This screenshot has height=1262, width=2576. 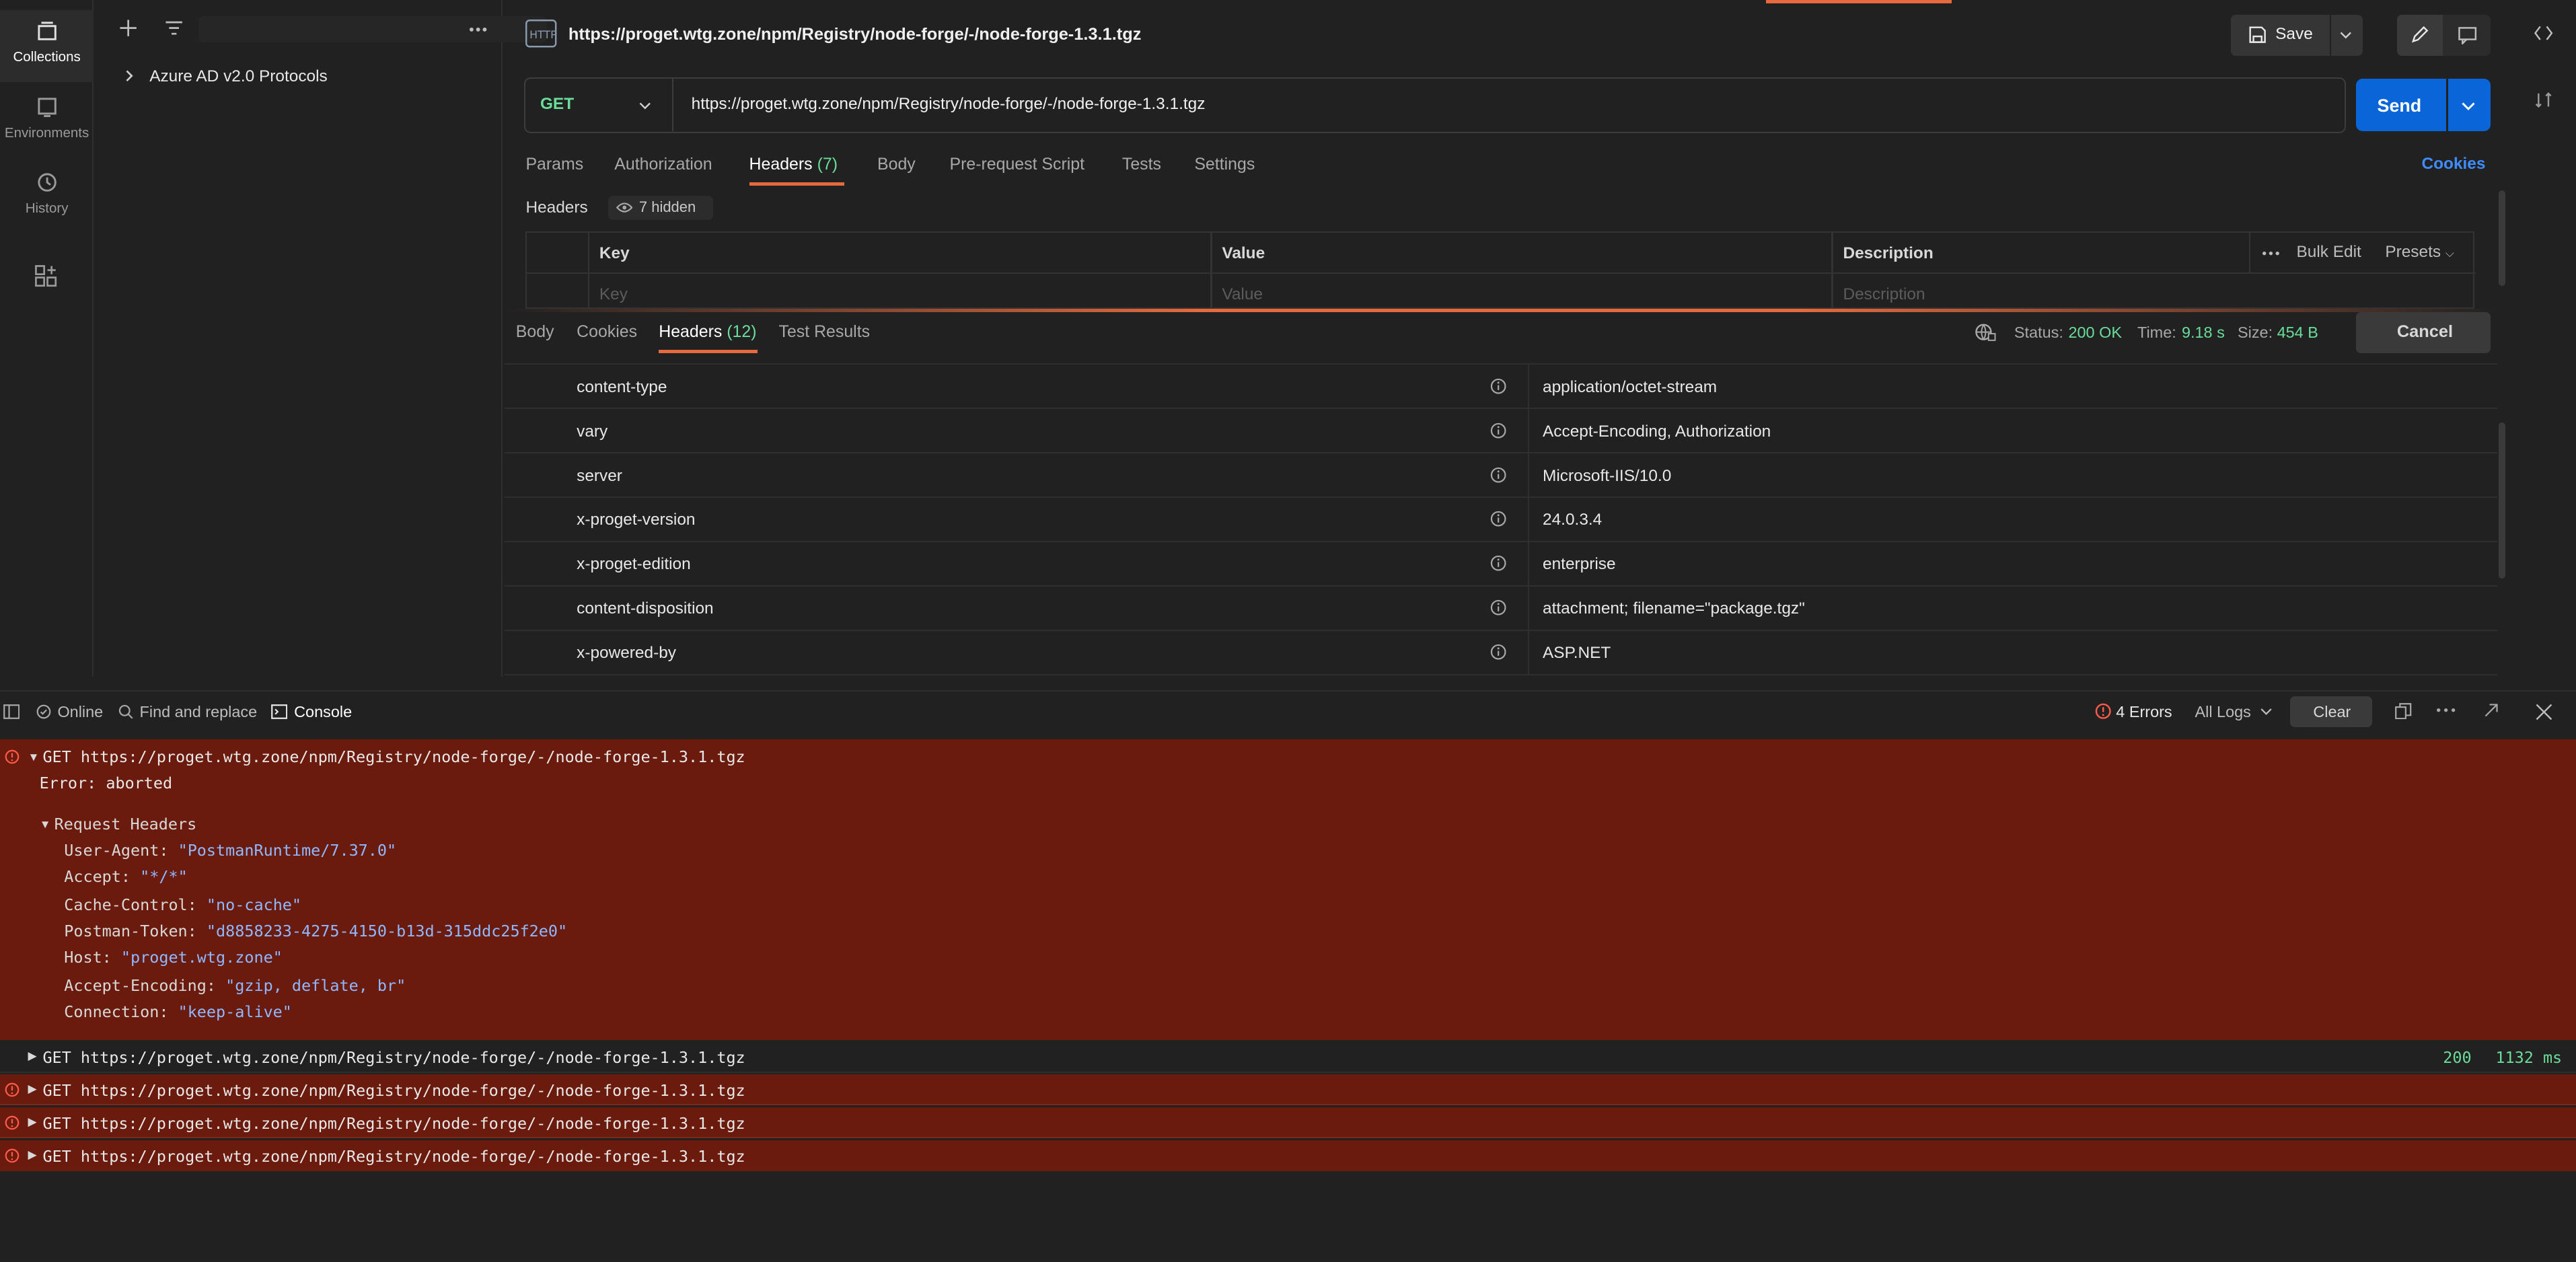 What do you see at coordinates (11, 712) in the screenshot?
I see `toggle-sidebar-icon` at bounding box center [11, 712].